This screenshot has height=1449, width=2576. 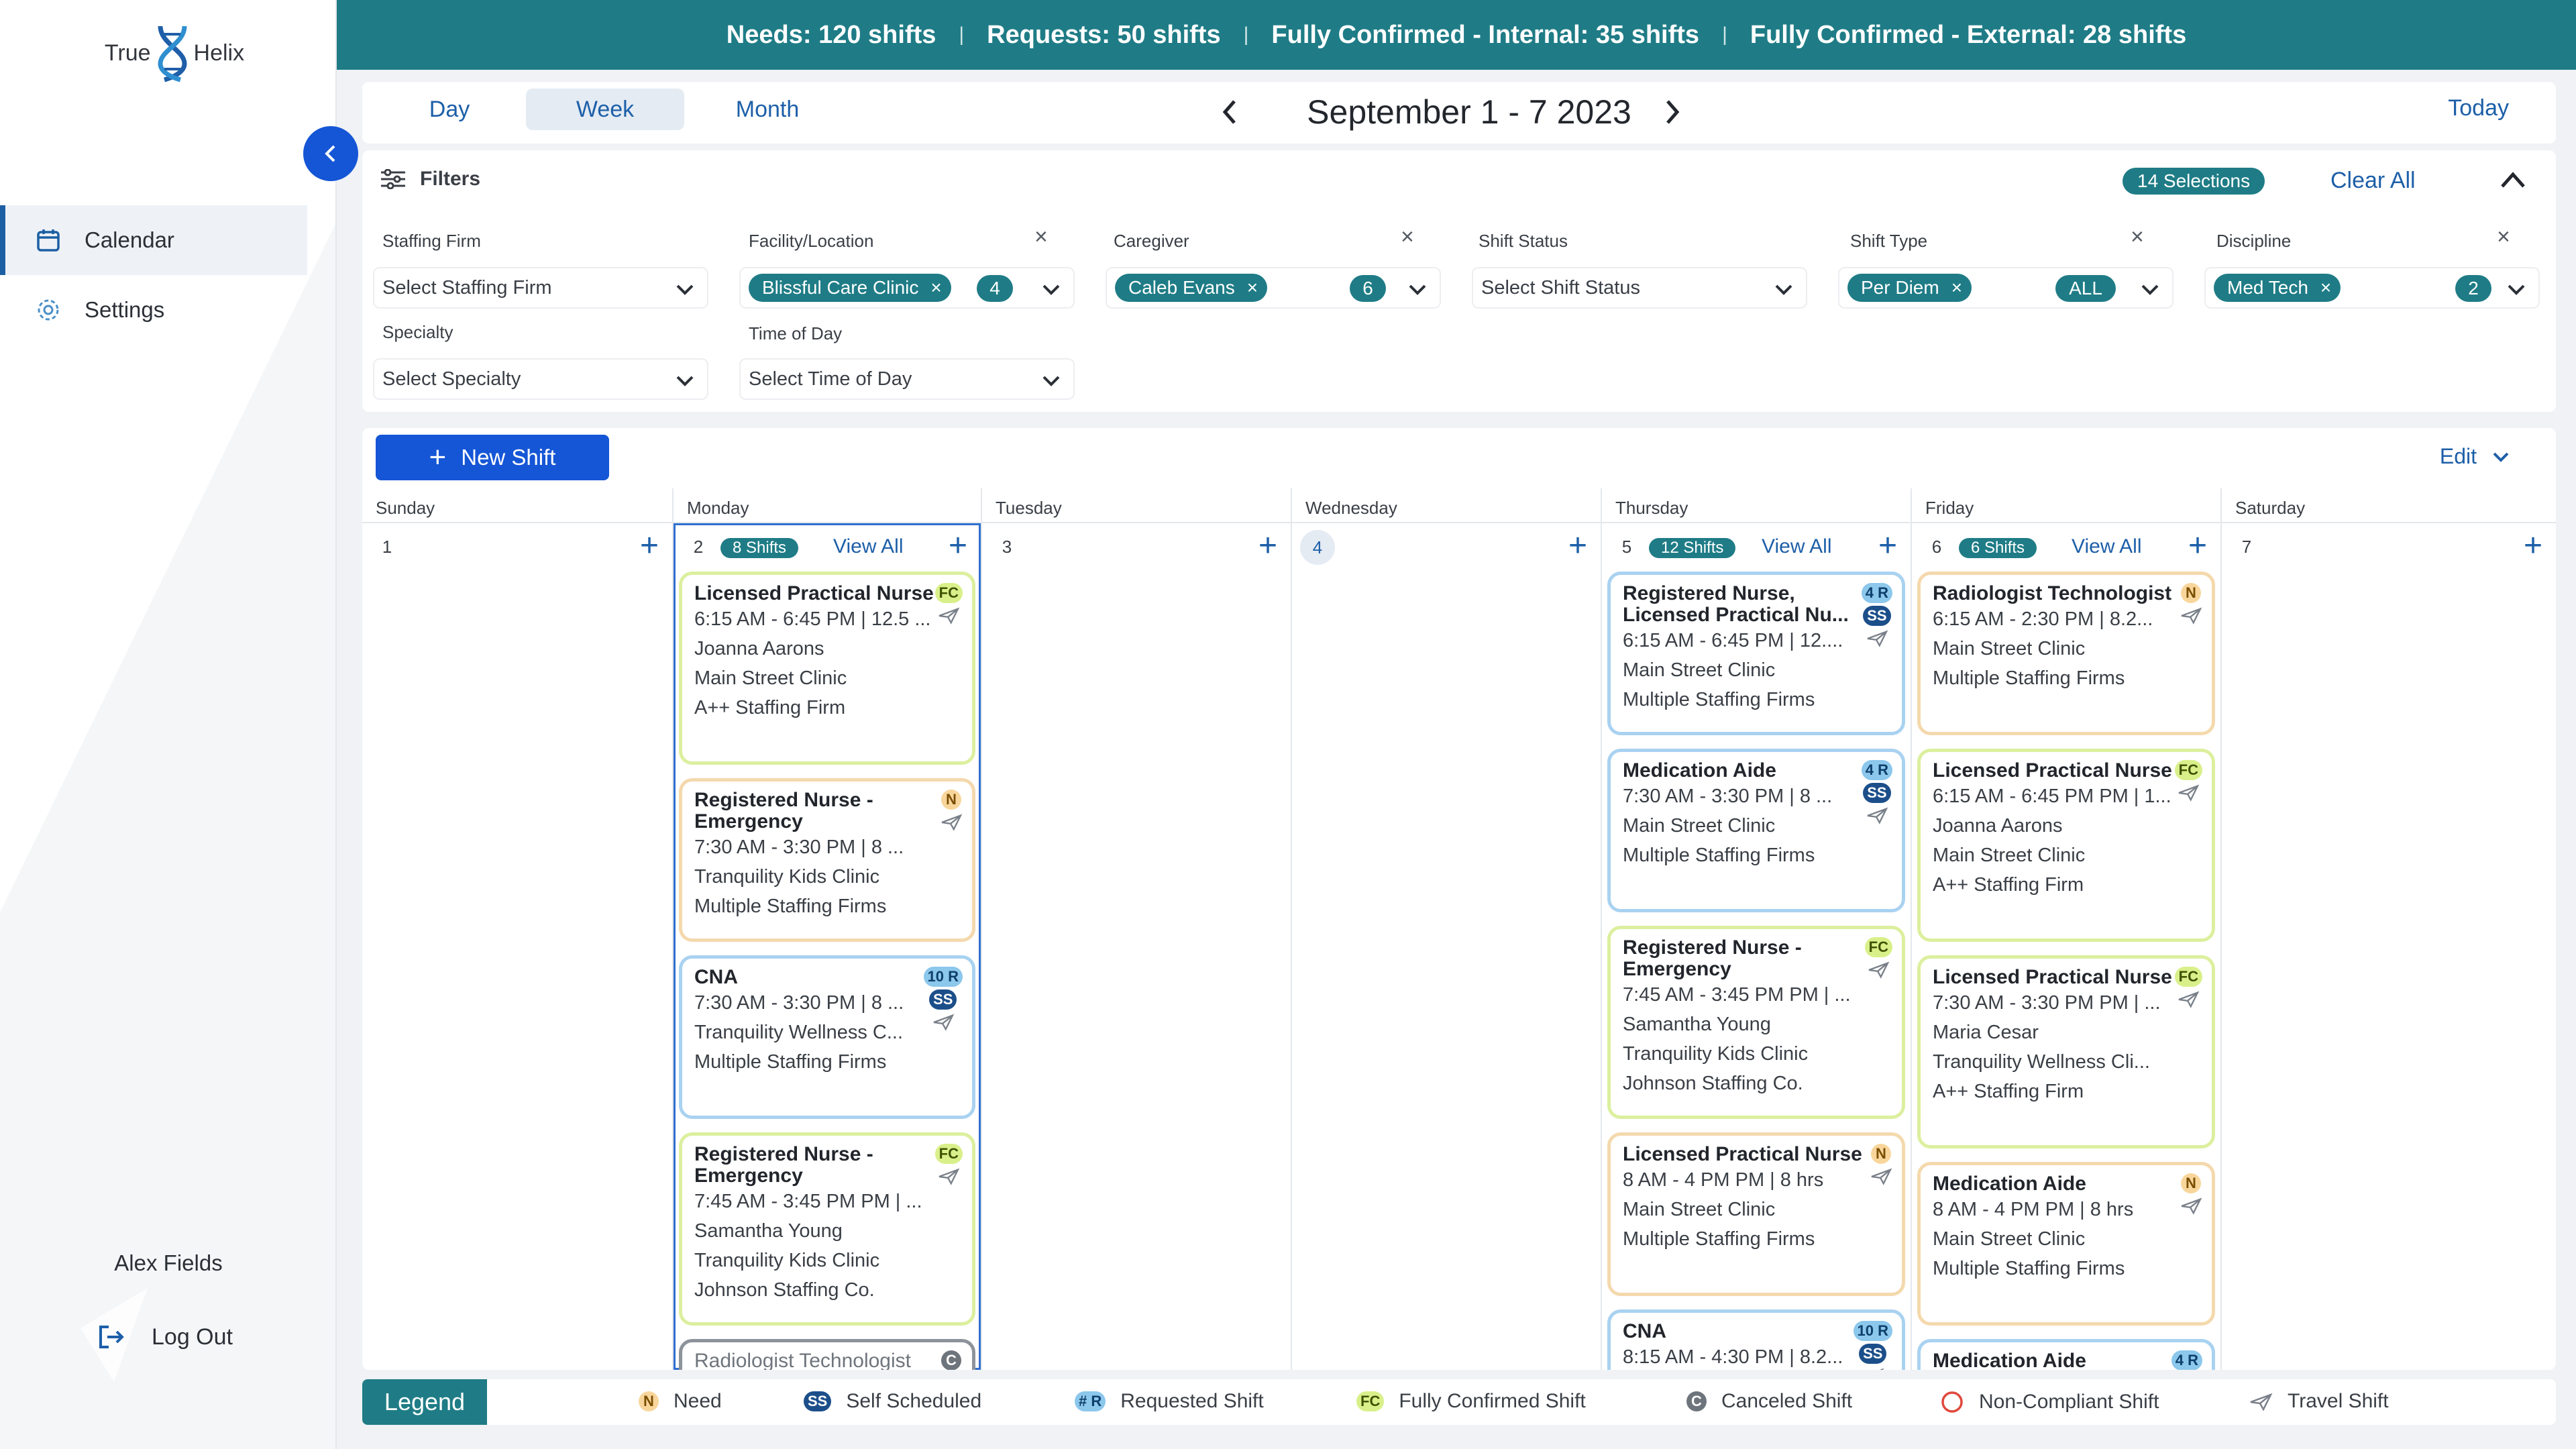 I want to click on discipline-chip-label: Med Tech, so click(x=2267, y=287).